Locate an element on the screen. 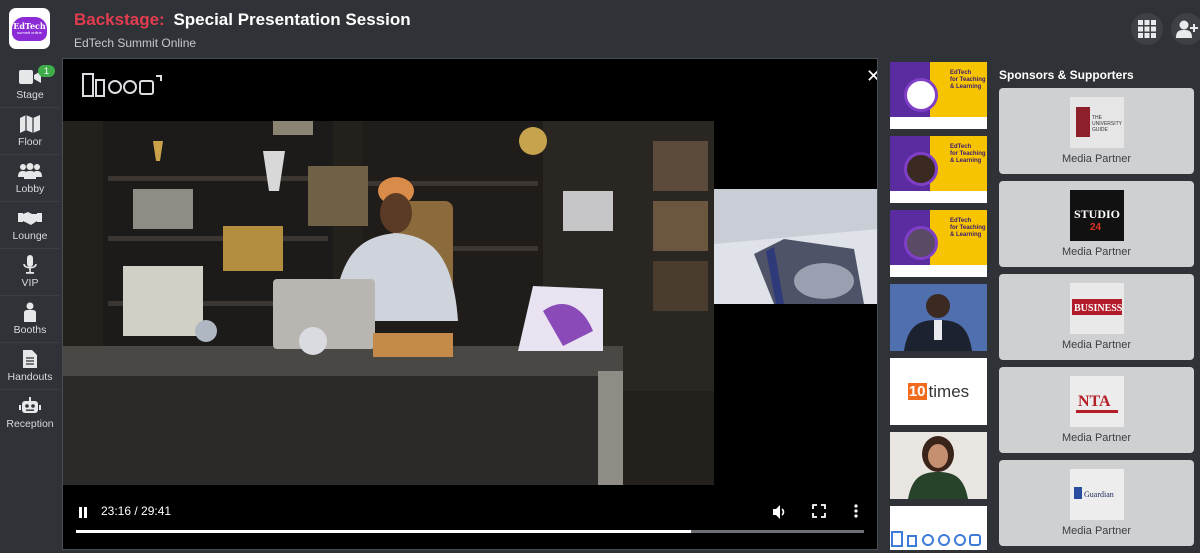 The width and height of the screenshot is (1200, 553). sidebar-item-handouts: Handouts is located at coordinates (30, 365).